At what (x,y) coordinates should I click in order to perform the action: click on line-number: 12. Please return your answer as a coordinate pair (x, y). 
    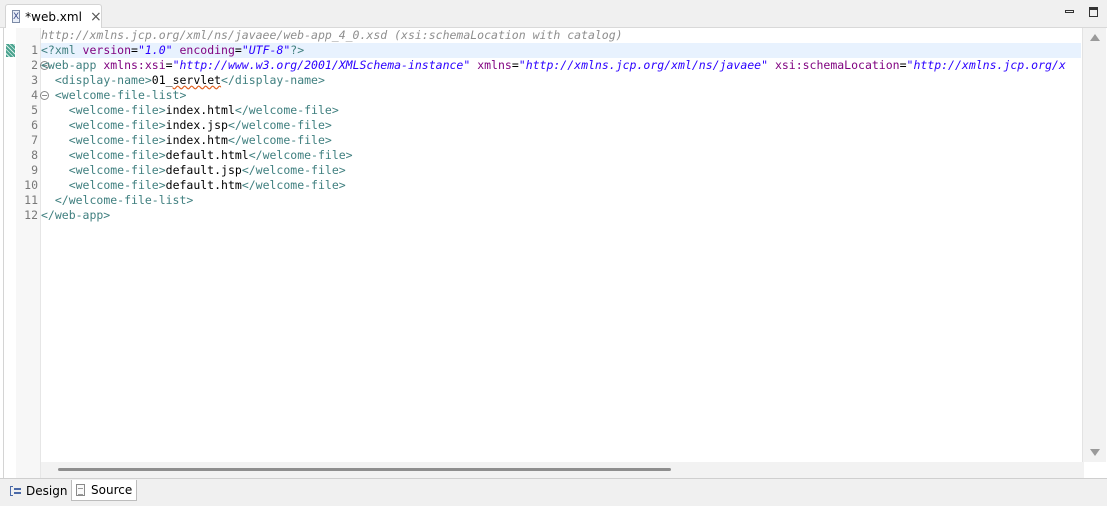
    Looking at the image, I should click on (31, 215).